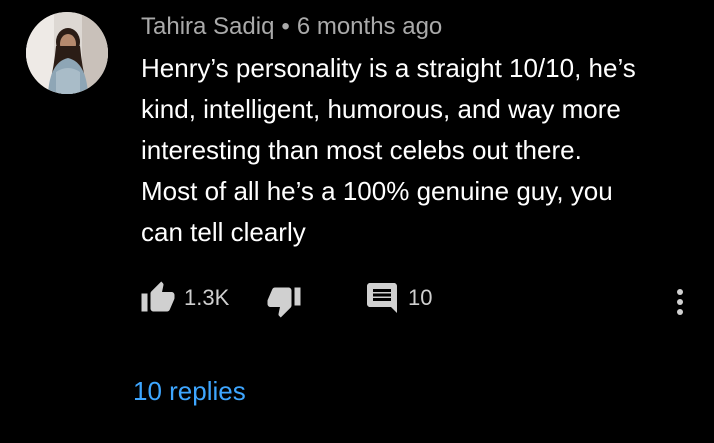  I want to click on author-name: Tahira Sadiq, so click(207, 26).